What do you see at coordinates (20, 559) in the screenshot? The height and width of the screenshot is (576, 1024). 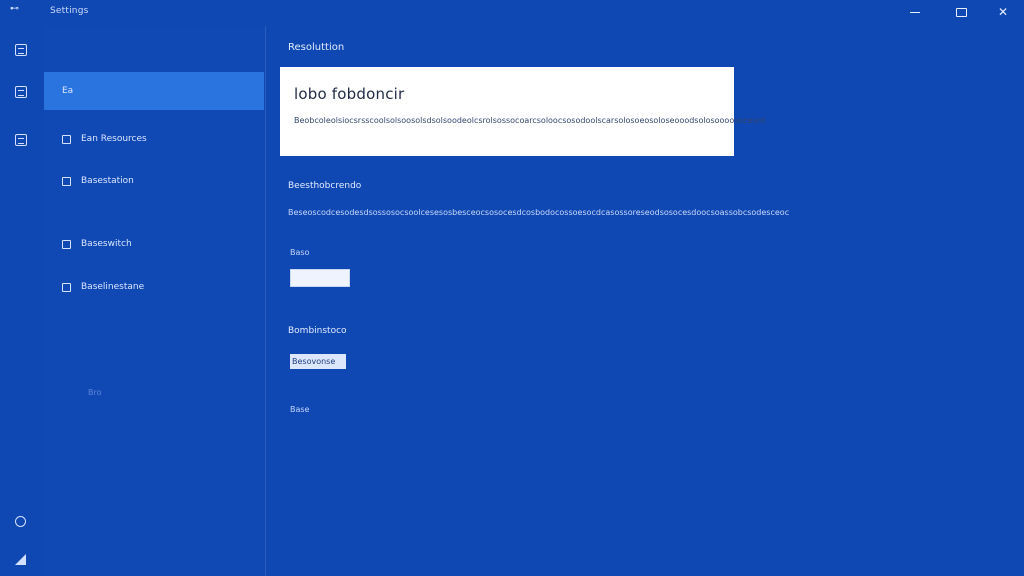 I see `settings-corner-icon` at bounding box center [20, 559].